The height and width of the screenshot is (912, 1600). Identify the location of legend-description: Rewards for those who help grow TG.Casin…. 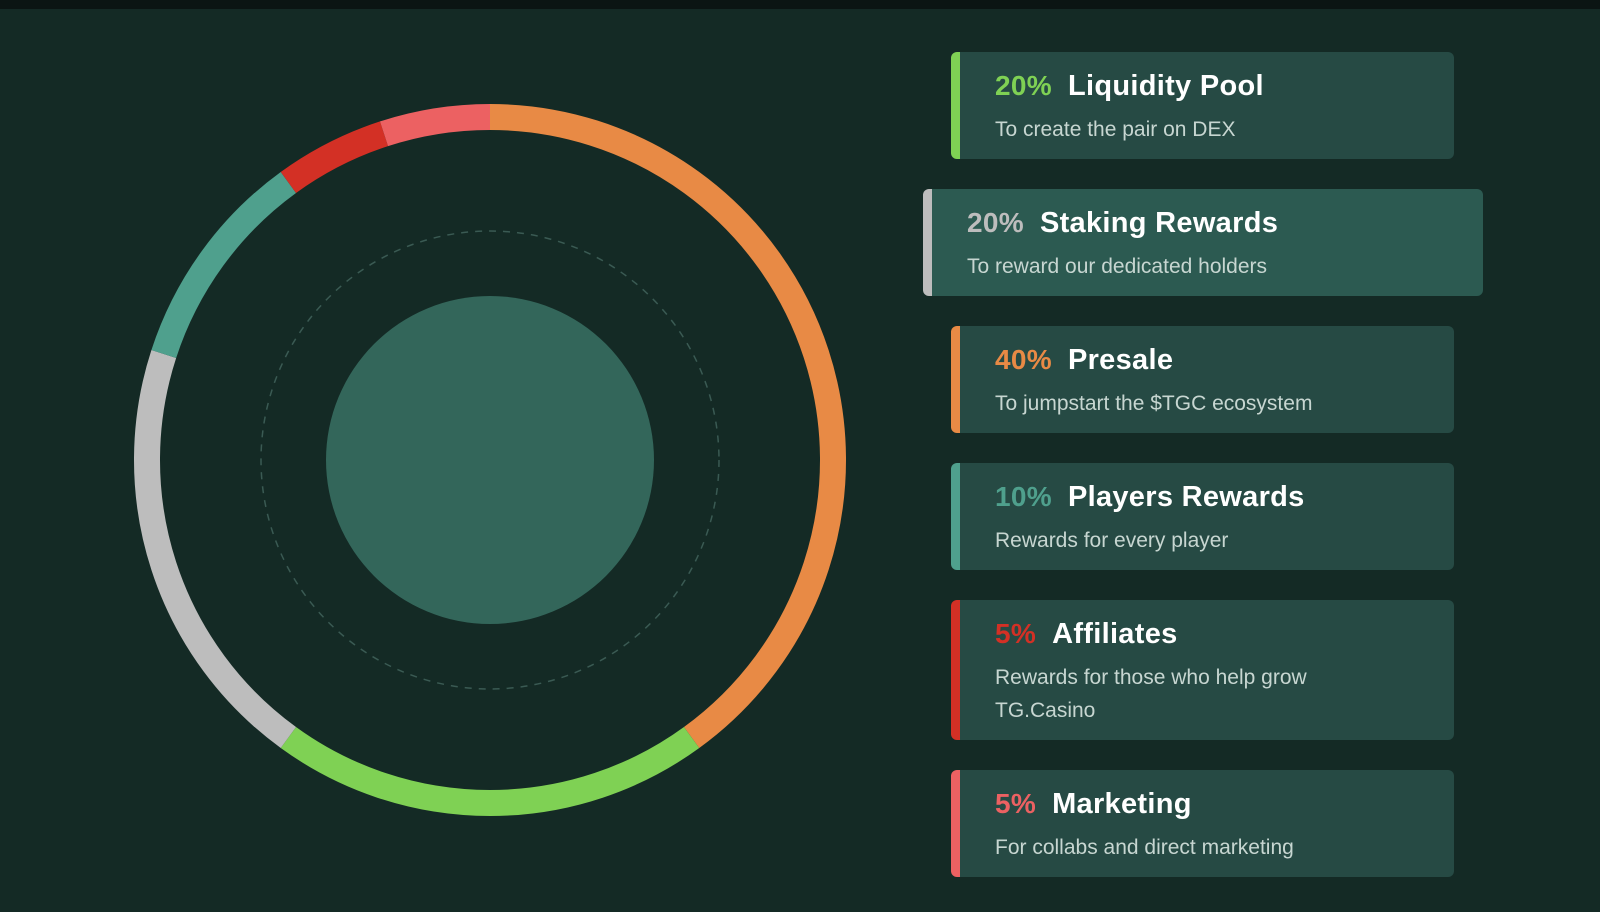
(1151, 694).